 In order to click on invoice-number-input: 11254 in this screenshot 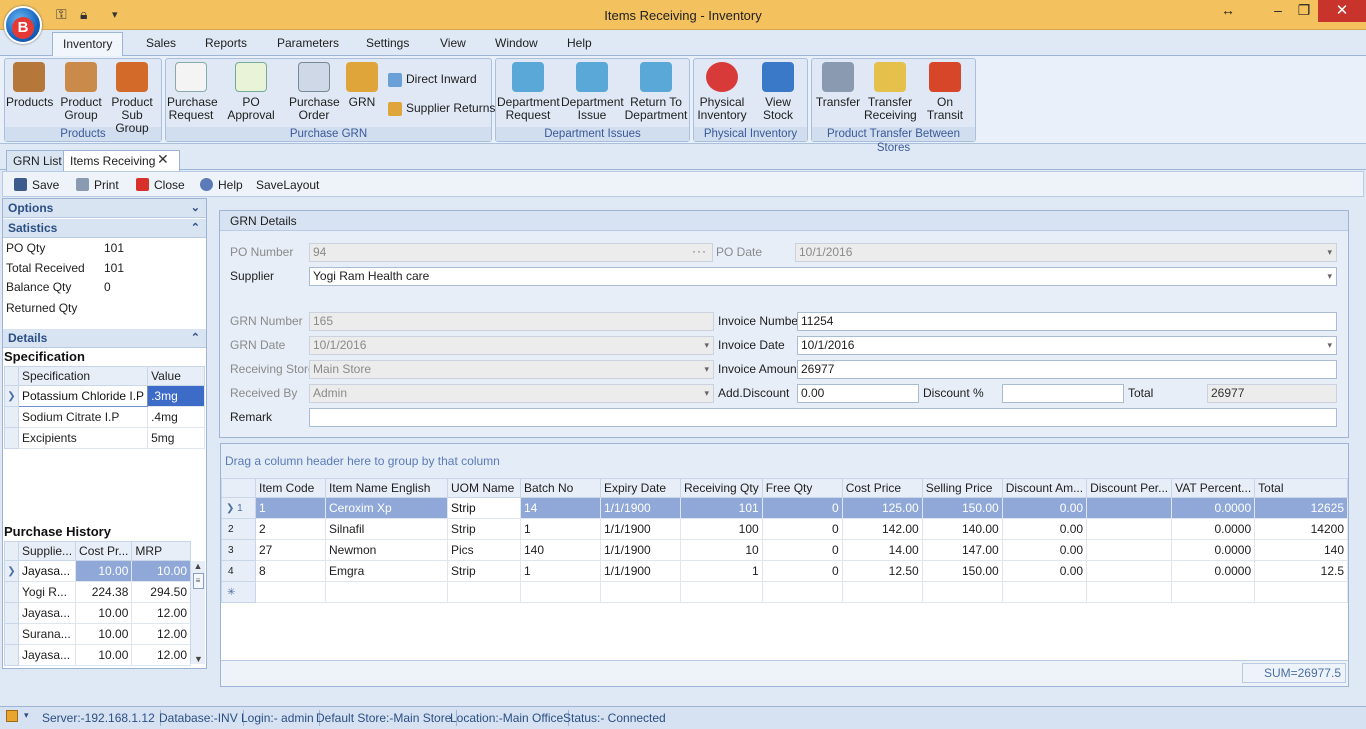, I will do `click(1067, 321)`.